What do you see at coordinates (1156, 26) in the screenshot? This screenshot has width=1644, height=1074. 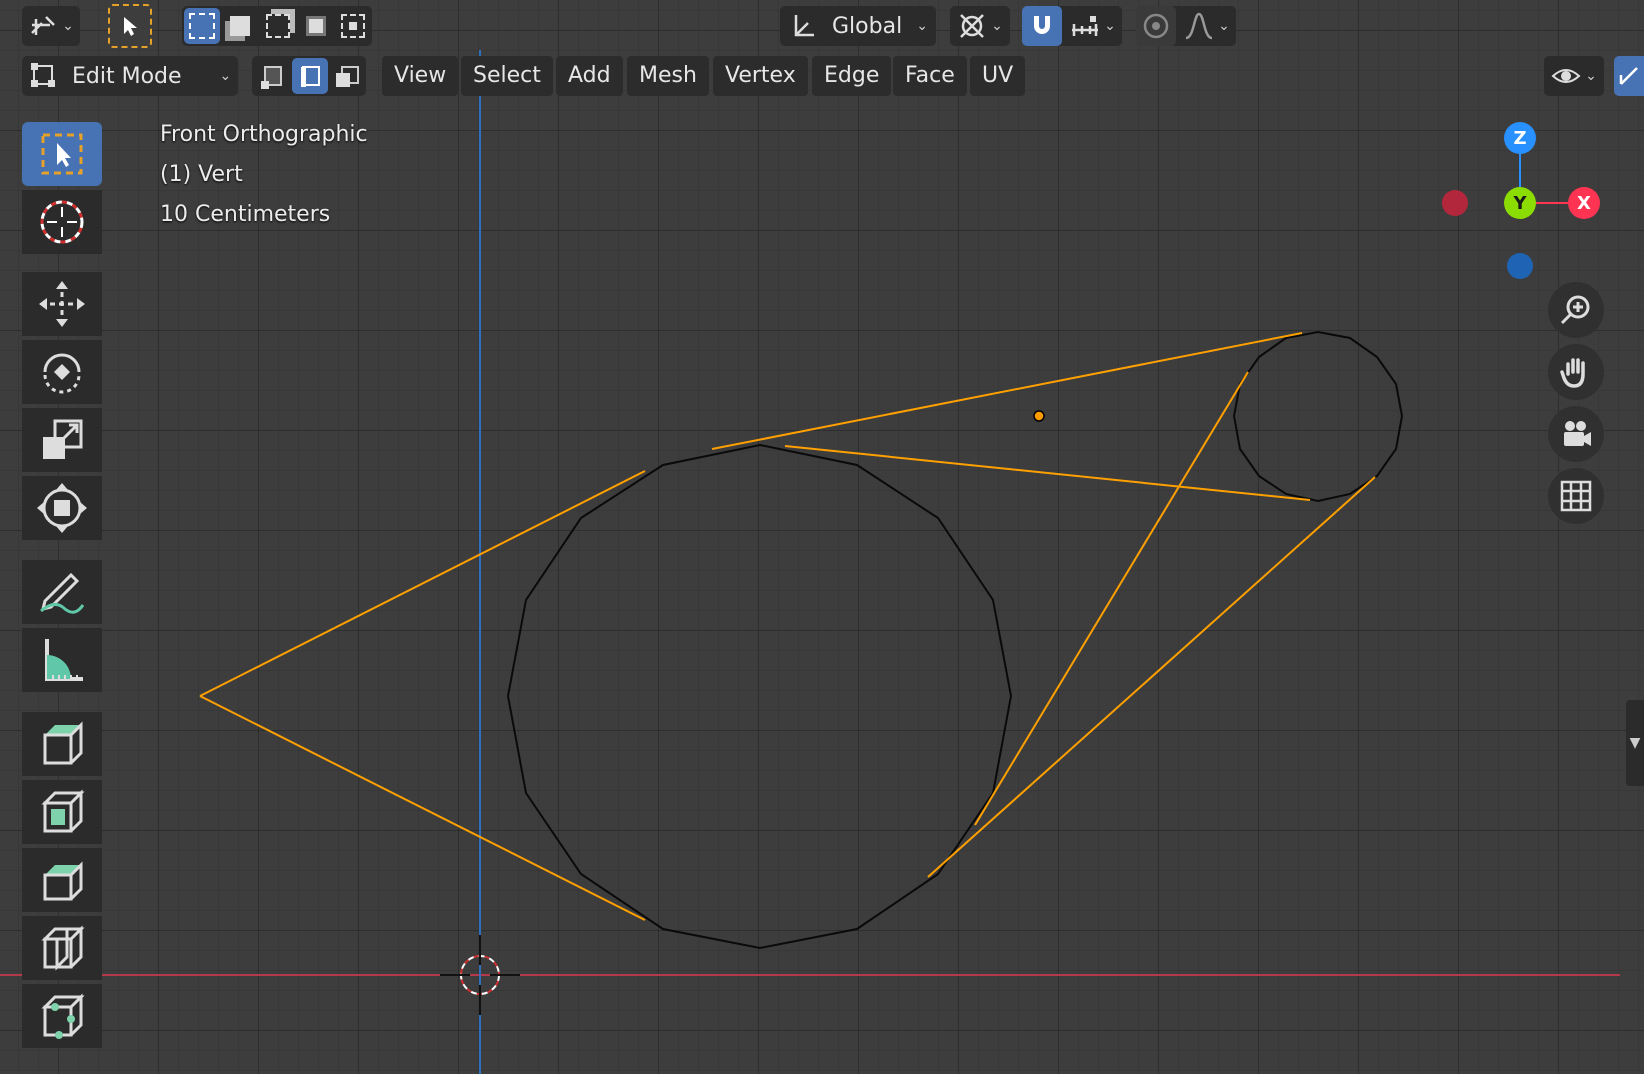 I see `proportional-edit-toggle` at bounding box center [1156, 26].